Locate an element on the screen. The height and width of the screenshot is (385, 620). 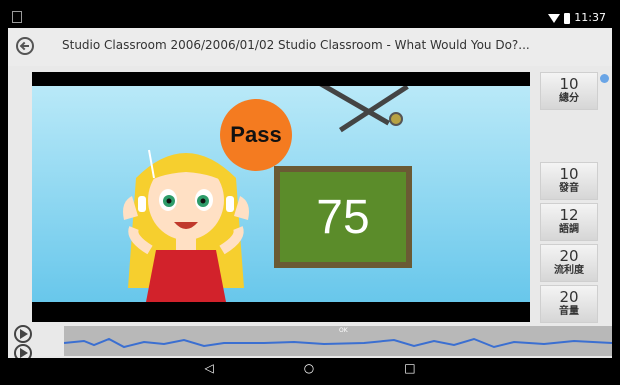
nav-home-button: ○ is located at coordinates (309, 368).